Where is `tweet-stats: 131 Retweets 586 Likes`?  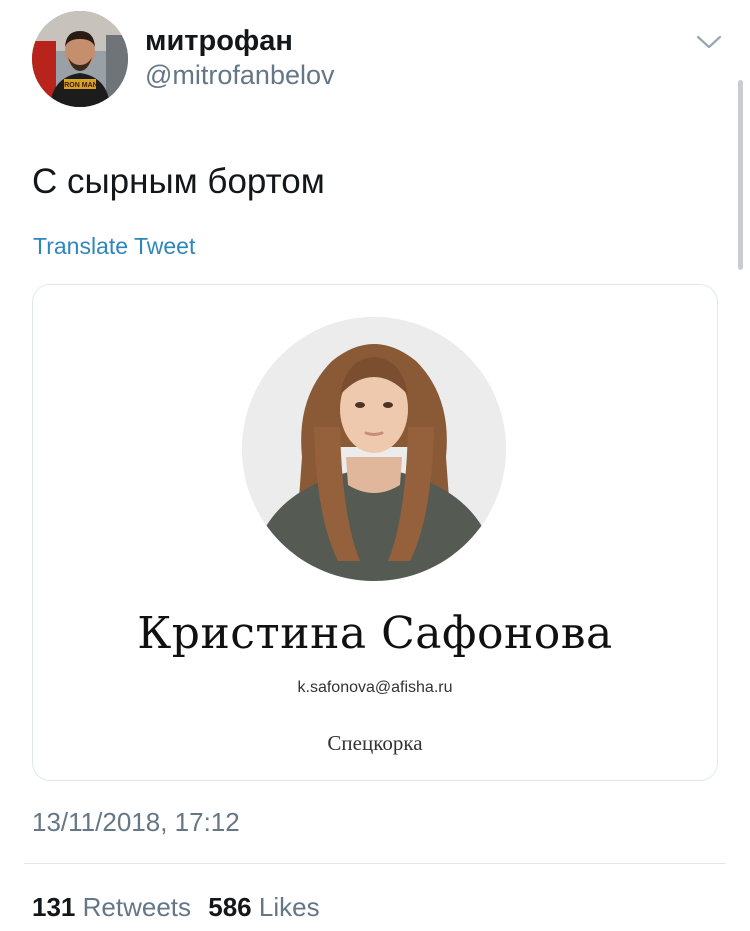 tweet-stats: 131 Retweets 586 Likes is located at coordinates (176, 907).